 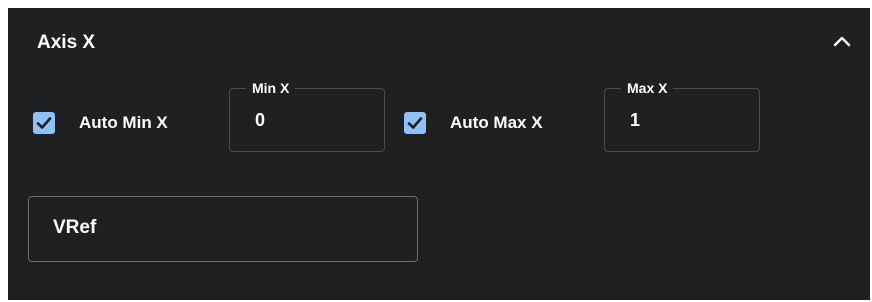 I want to click on auto-max-x-checkbox: Auto Max X, so click(x=473, y=123).